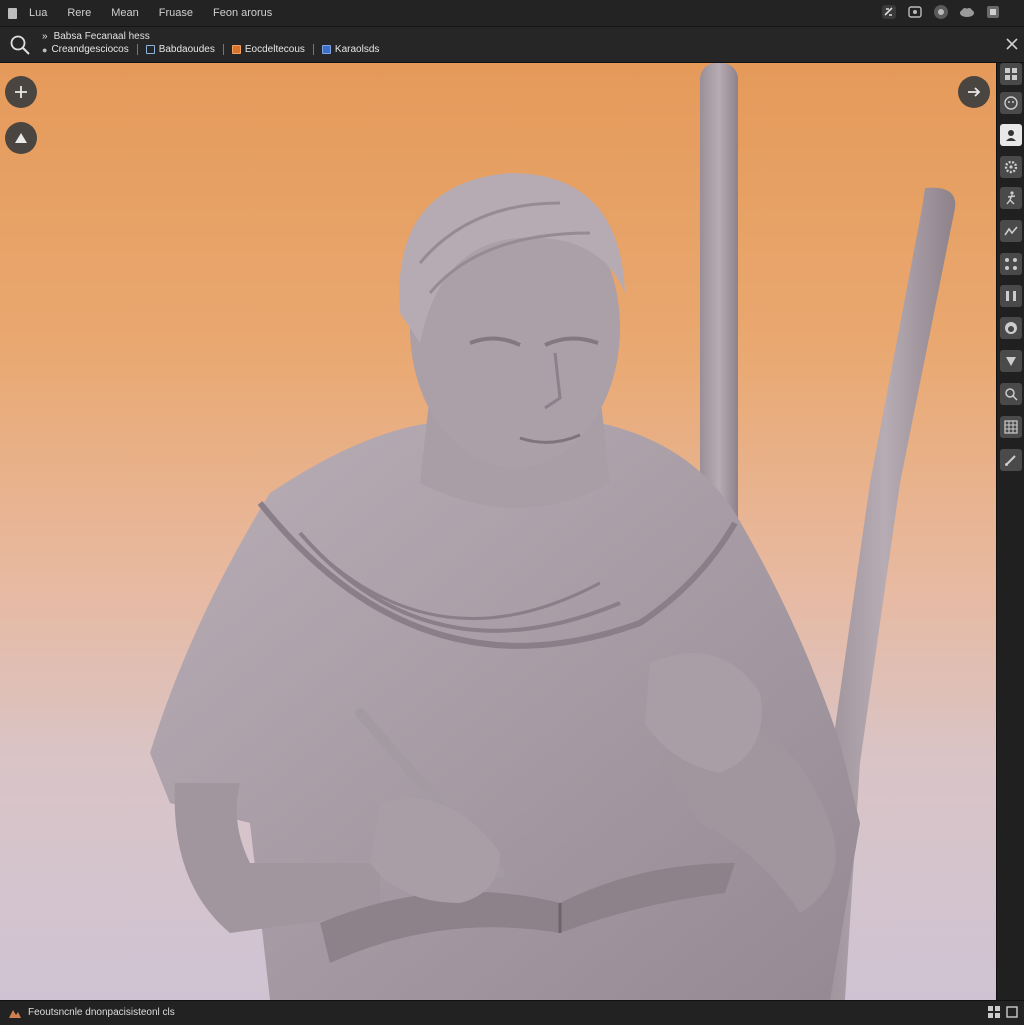 The height and width of the screenshot is (1025, 1024). What do you see at coordinates (915, 12) in the screenshot?
I see `camera-icon` at bounding box center [915, 12].